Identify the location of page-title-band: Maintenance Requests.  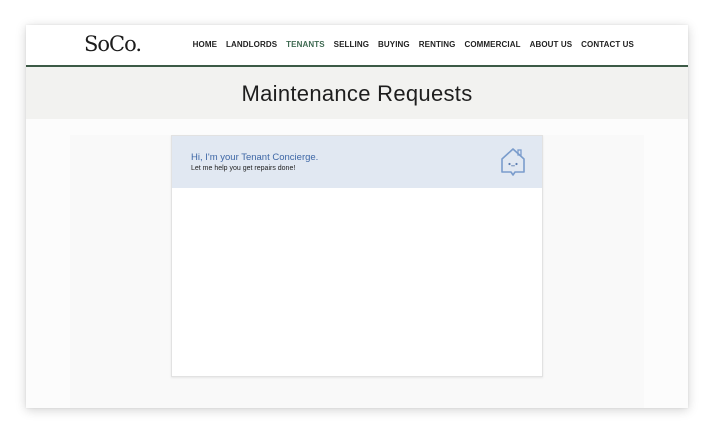
(357, 93).